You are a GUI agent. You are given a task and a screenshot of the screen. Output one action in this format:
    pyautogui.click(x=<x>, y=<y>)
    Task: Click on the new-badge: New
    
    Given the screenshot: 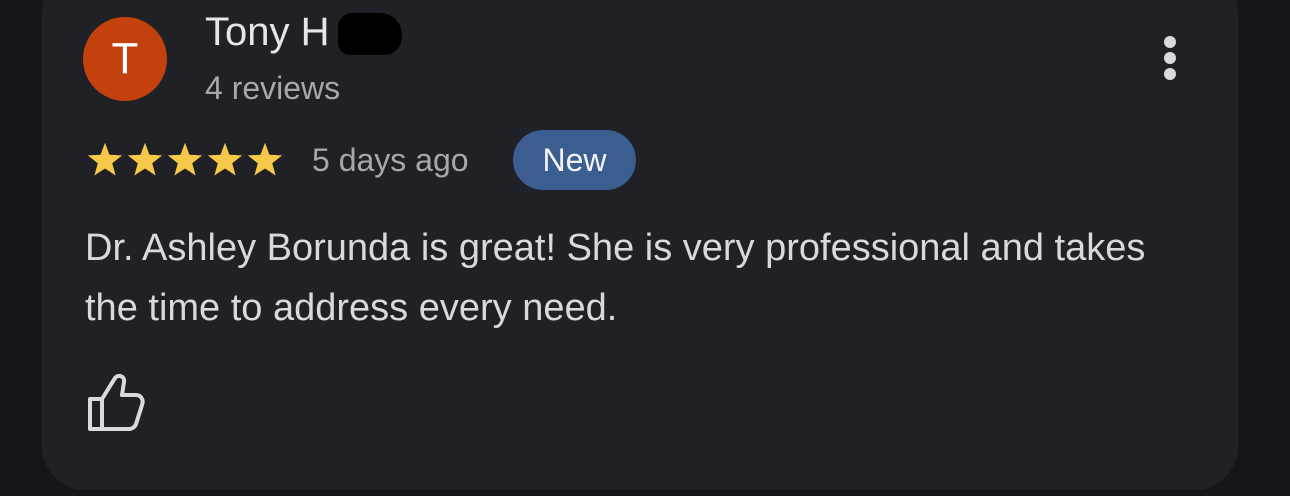 What is the action you would take?
    pyautogui.click(x=574, y=160)
    